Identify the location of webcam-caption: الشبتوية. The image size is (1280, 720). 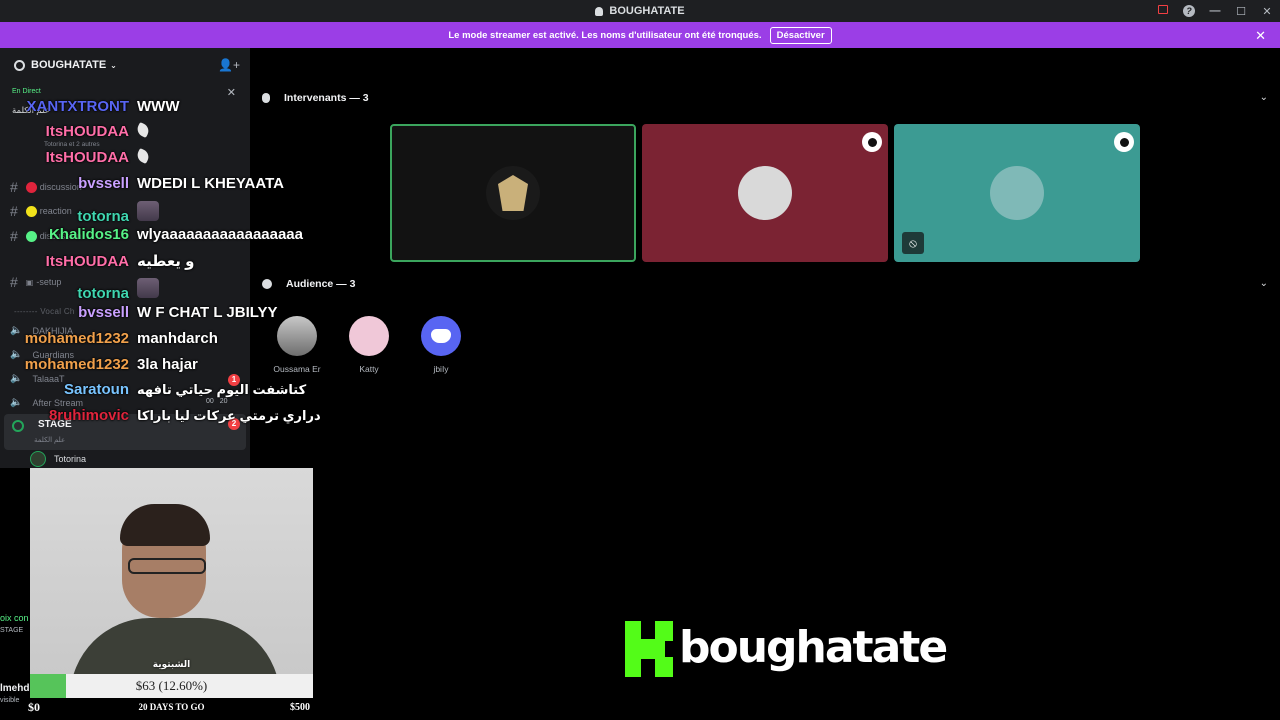
(171, 664).